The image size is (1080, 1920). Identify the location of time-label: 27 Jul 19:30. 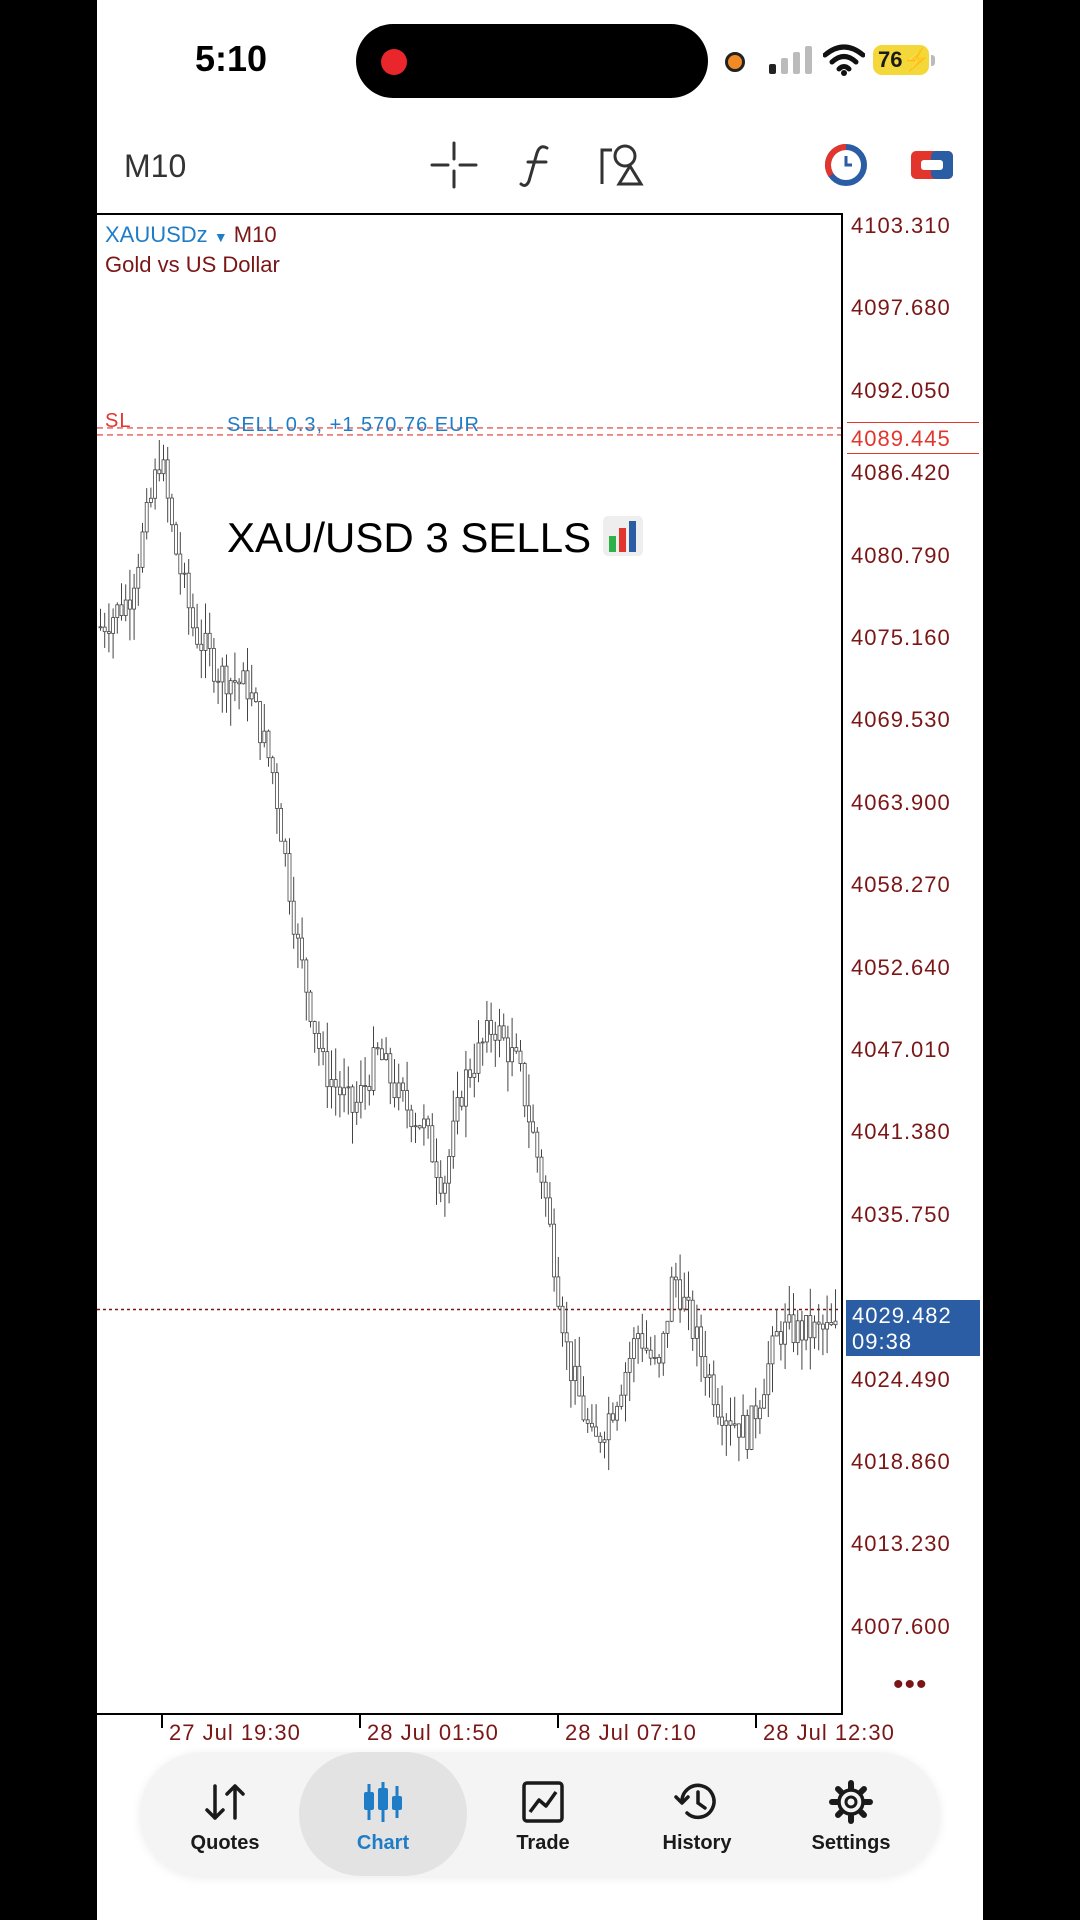
(235, 1732).